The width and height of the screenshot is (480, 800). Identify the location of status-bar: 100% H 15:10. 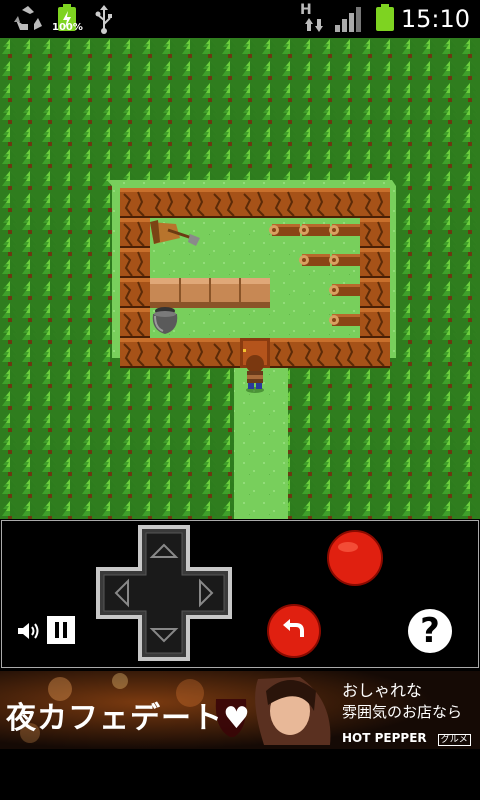
(240, 19).